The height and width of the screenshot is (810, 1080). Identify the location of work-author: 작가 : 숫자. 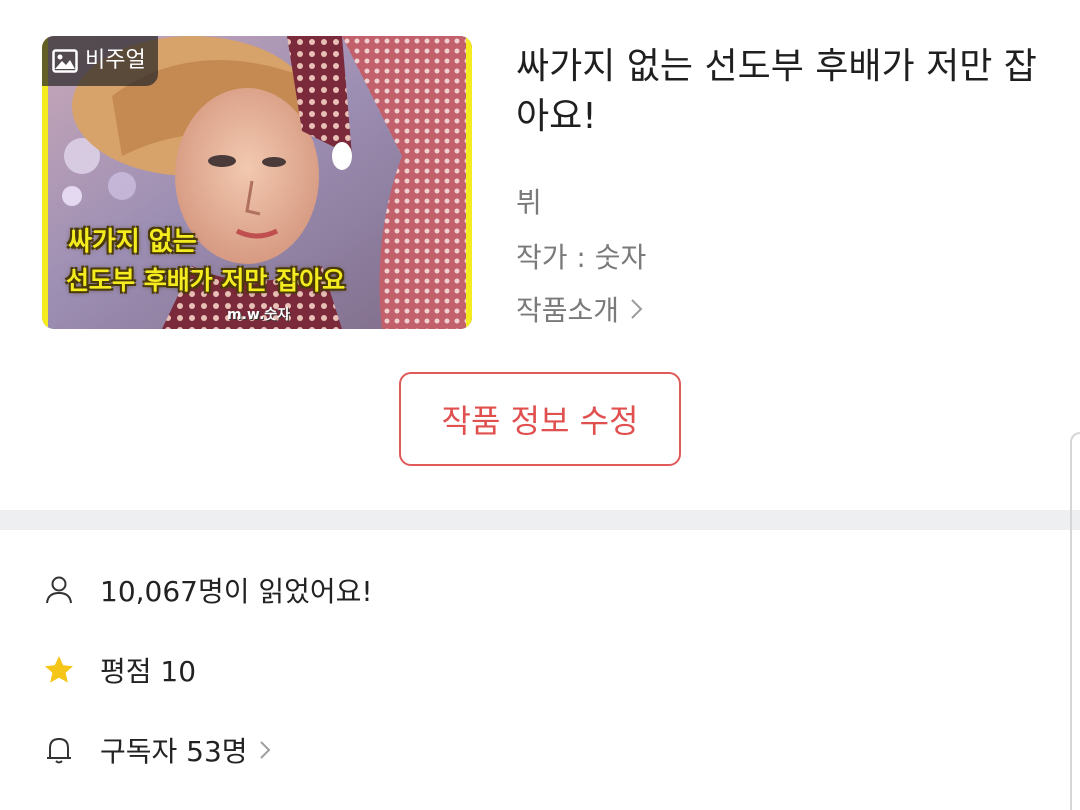
(581, 257).